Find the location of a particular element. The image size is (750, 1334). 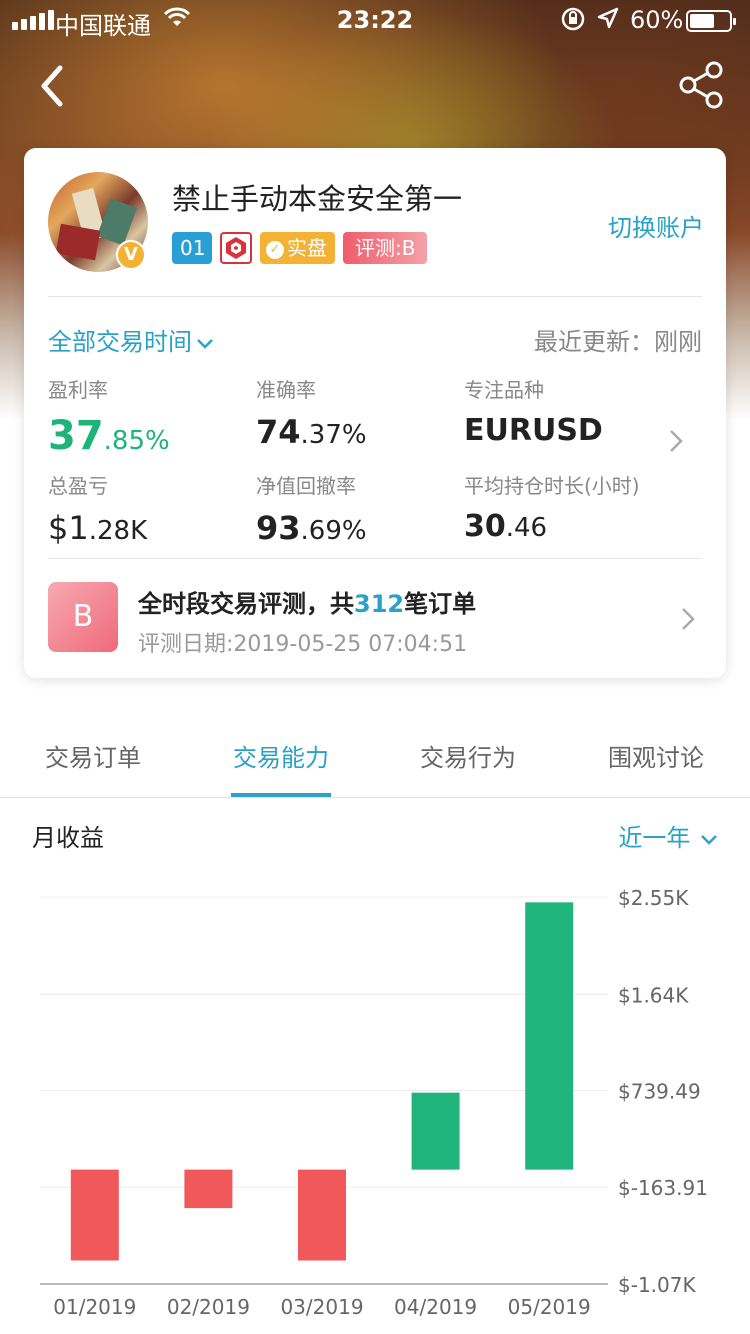

bar-04/2019 is located at coordinates (435, 1131).